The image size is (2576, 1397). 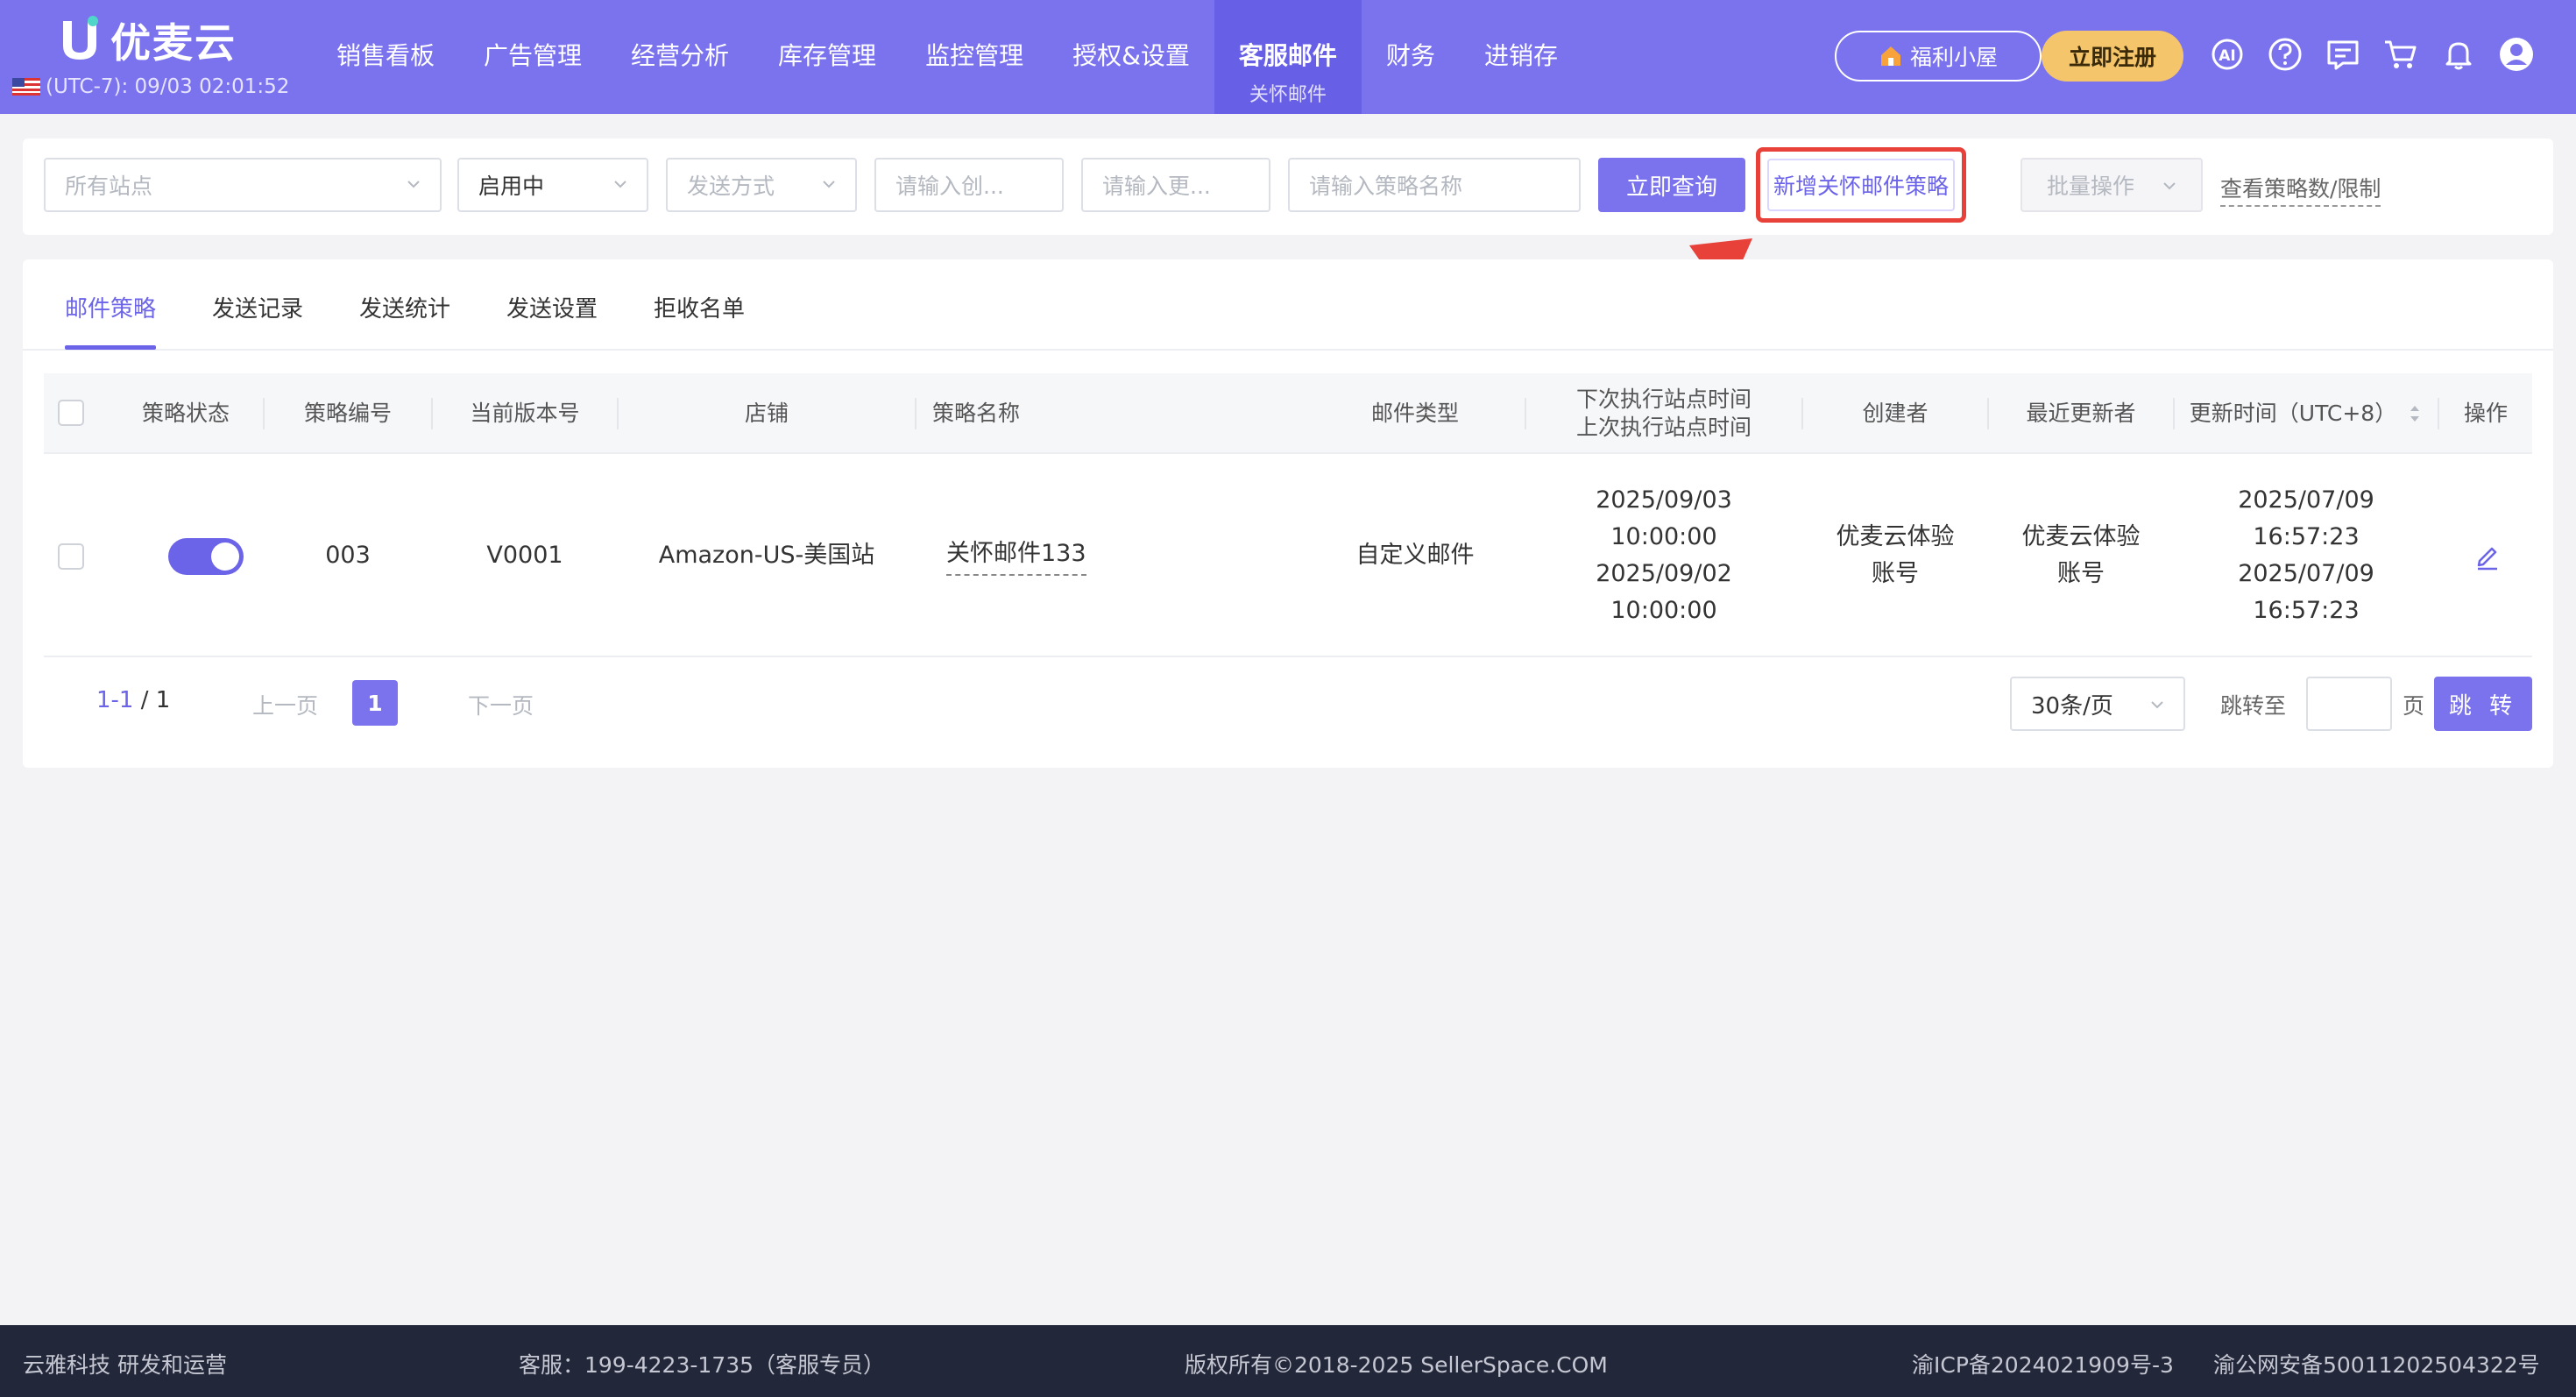 I want to click on tab-email-strategy: 邮件策略, so click(x=110, y=307).